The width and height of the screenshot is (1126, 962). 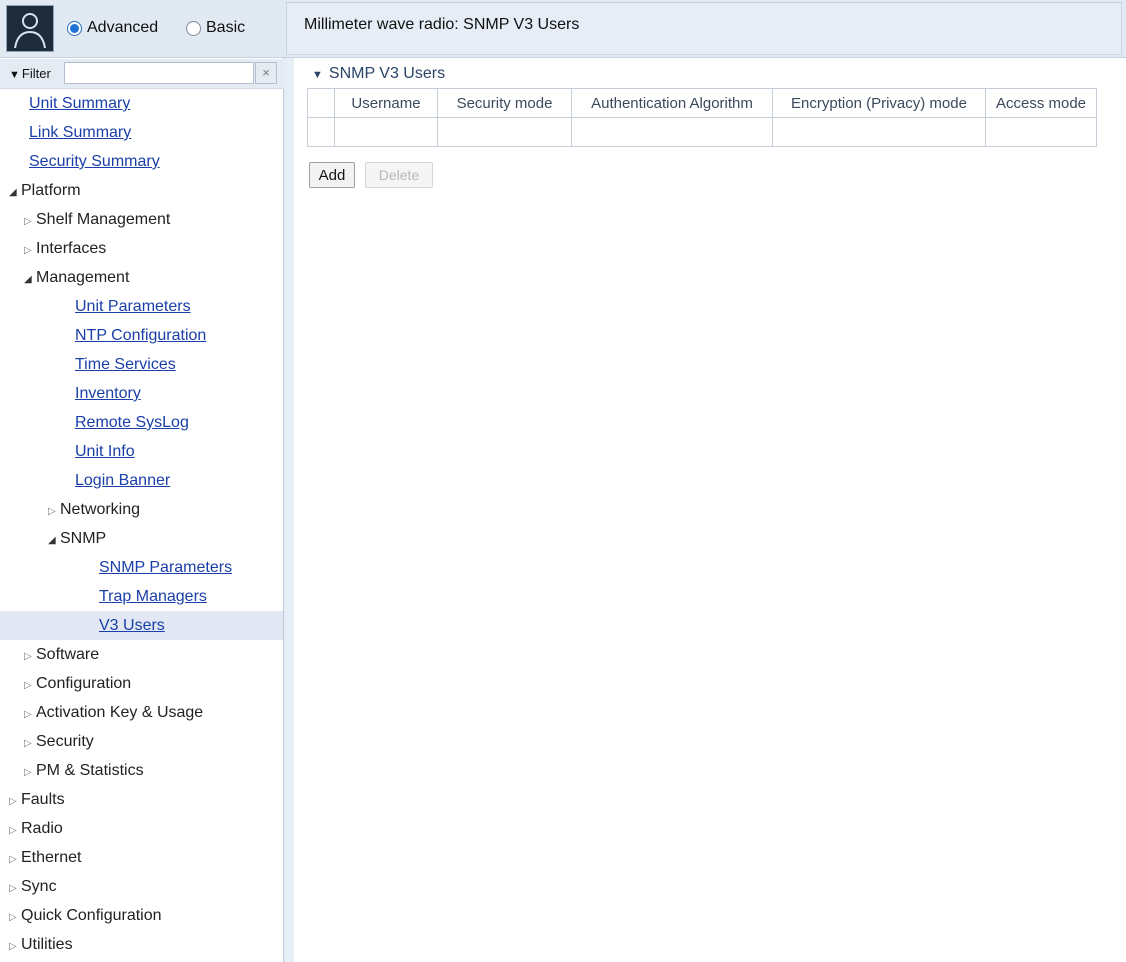 What do you see at coordinates (79, 103) in the screenshot?
I see `sidebar-link-label: Unit Summary` at bounding box center [79, 103].